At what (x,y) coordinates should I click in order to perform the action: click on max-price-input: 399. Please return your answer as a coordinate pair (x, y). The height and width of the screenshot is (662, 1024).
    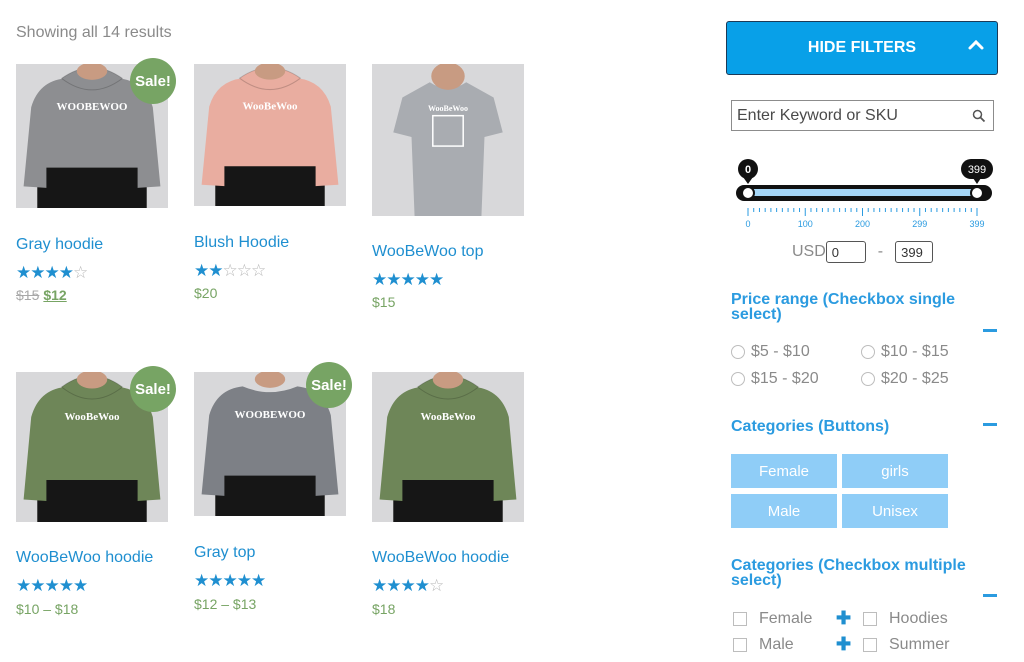
    Looking at the image, I should click on (914, 252).